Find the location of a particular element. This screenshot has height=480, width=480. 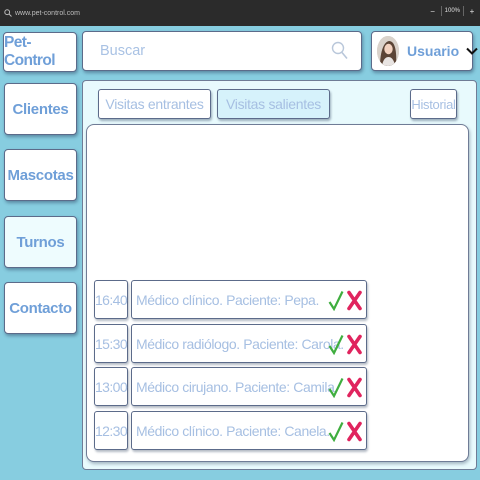

visit-time: 13:00 is located at coordinates (111, 386).